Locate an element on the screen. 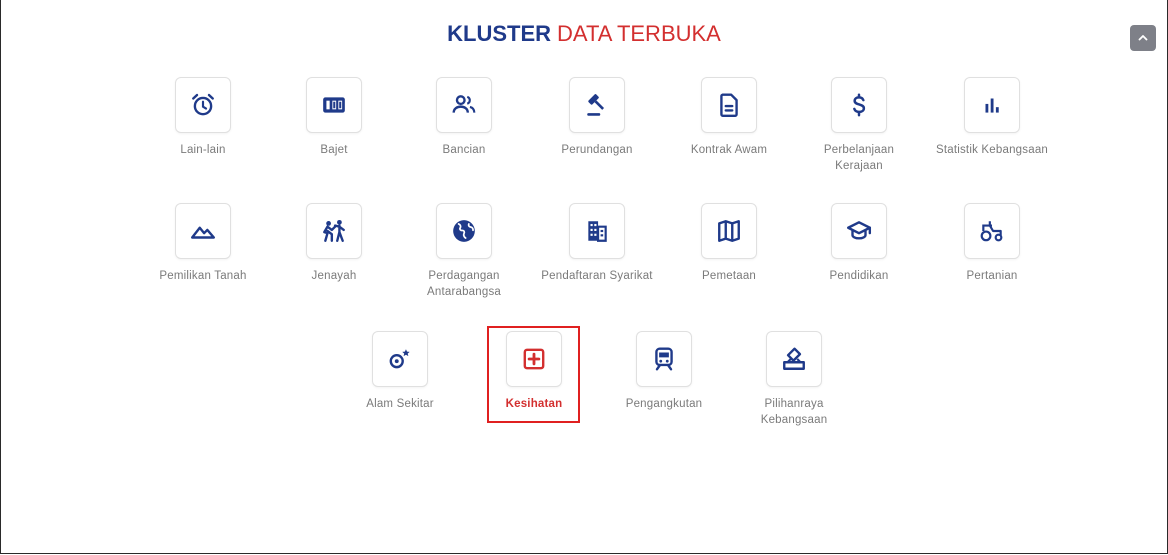 The height and width of the screenshot is (555, 1168). tile-label: Pemetaan is located at coordinates (729, 276).